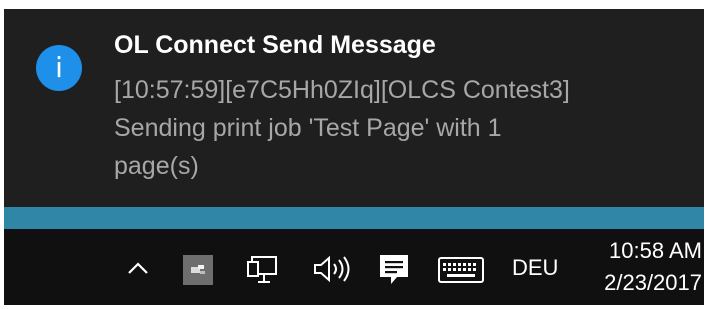 The width and height of the screenshot is (708, 309). What do you see at coordinates (653, 282) in the screenshot?
I see `clock-date: 2/23/2017` at bounding box center [653, 282].